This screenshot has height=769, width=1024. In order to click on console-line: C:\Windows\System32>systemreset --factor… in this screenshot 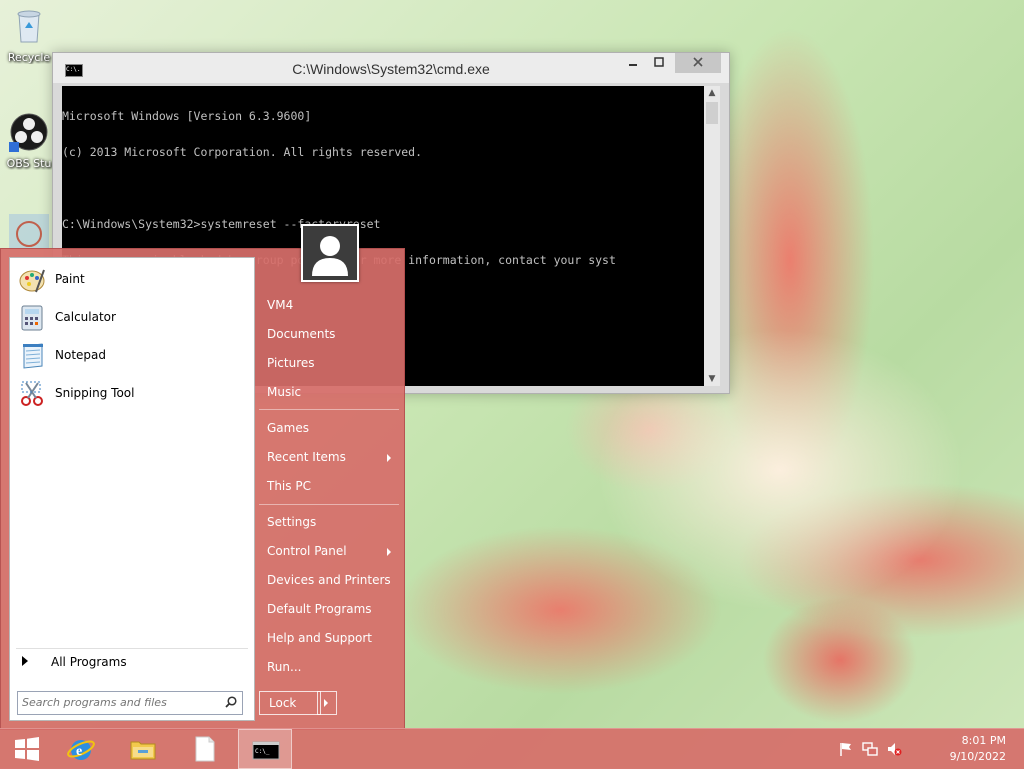, I will do `click(221, 224)`.